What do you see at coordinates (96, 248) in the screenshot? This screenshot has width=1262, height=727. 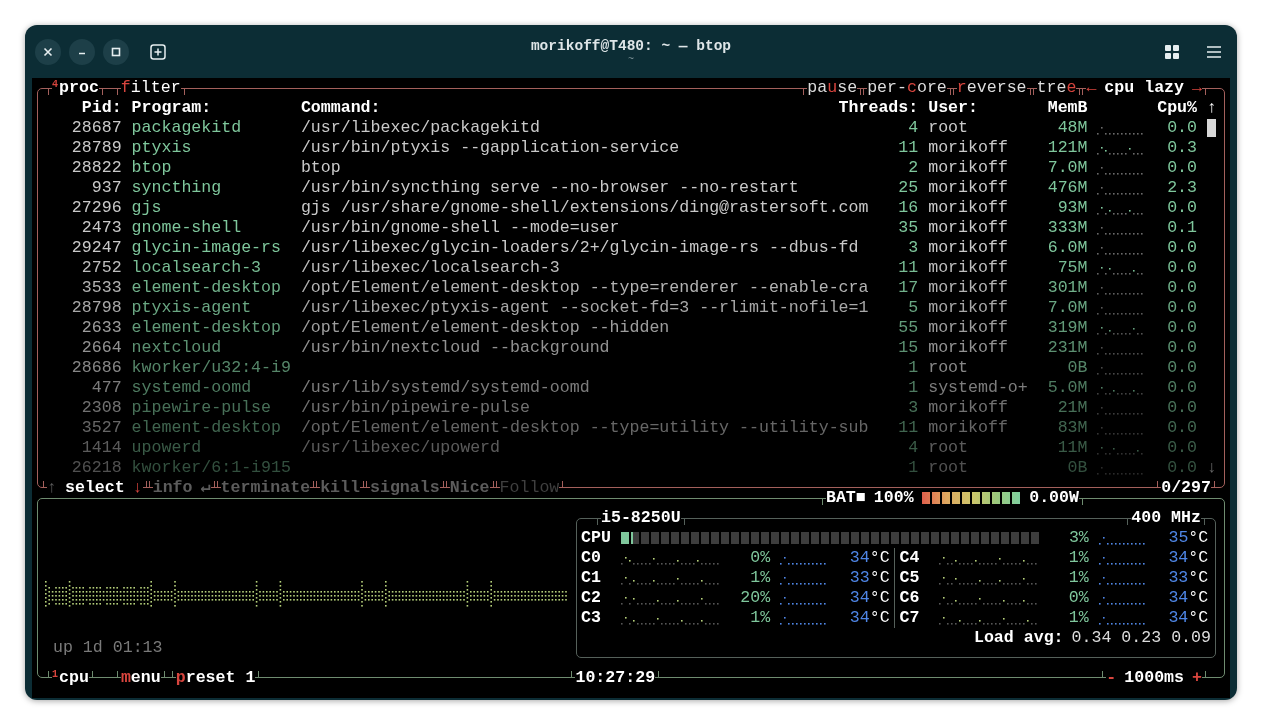 I see `pid-cell: 29247` at bounding box center [96, 248].